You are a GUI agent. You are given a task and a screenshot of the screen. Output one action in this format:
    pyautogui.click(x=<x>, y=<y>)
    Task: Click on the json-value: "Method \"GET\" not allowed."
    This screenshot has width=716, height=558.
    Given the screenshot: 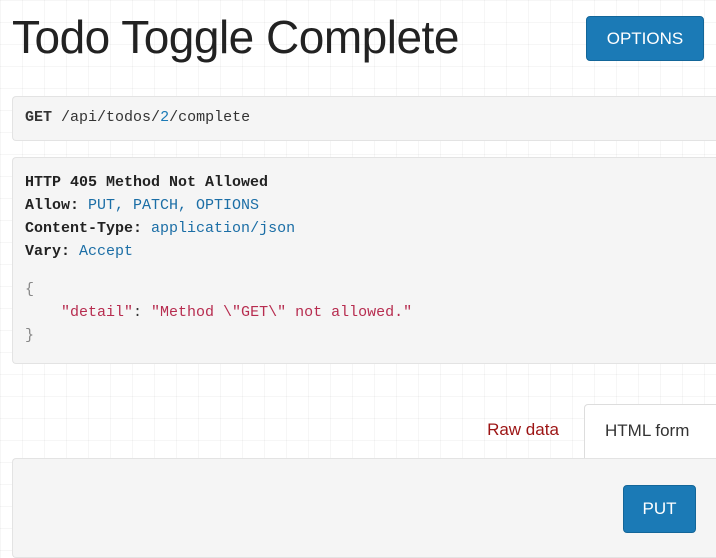 What is the action you would take?
    pyautogui.click(x=282, y=312)
    